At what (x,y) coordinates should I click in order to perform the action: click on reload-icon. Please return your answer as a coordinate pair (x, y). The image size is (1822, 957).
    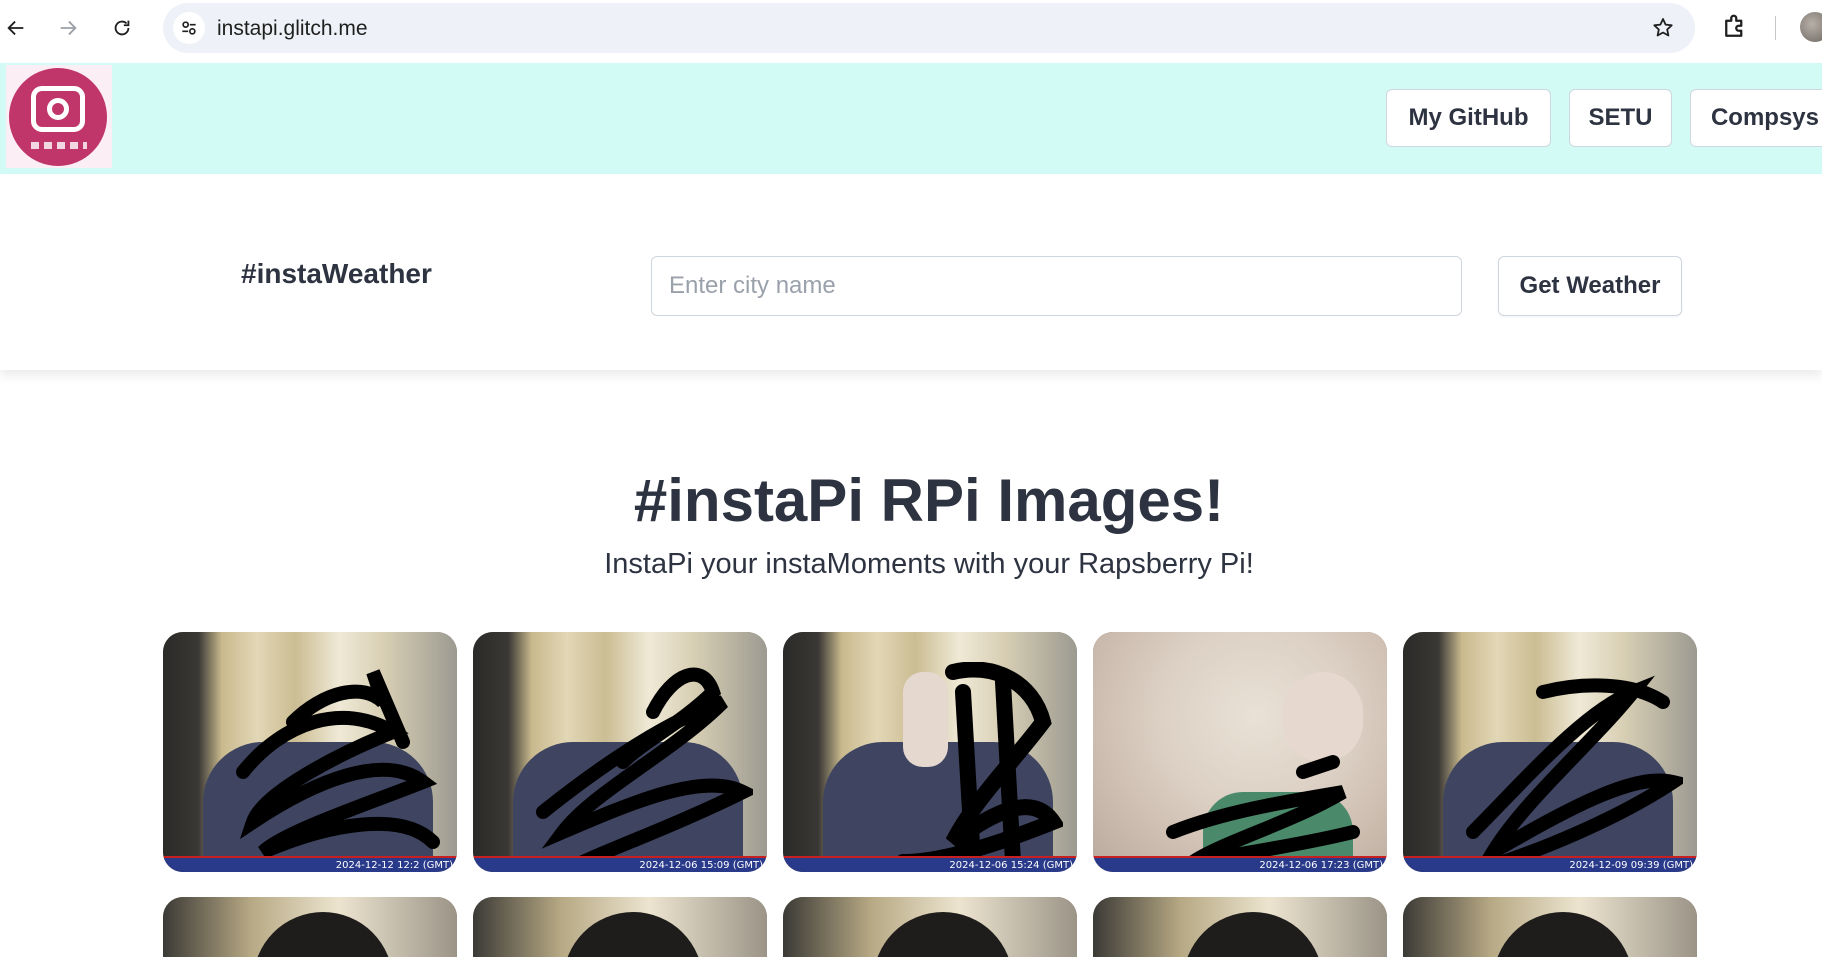
    Looking at the image, I should click on (122, 28).